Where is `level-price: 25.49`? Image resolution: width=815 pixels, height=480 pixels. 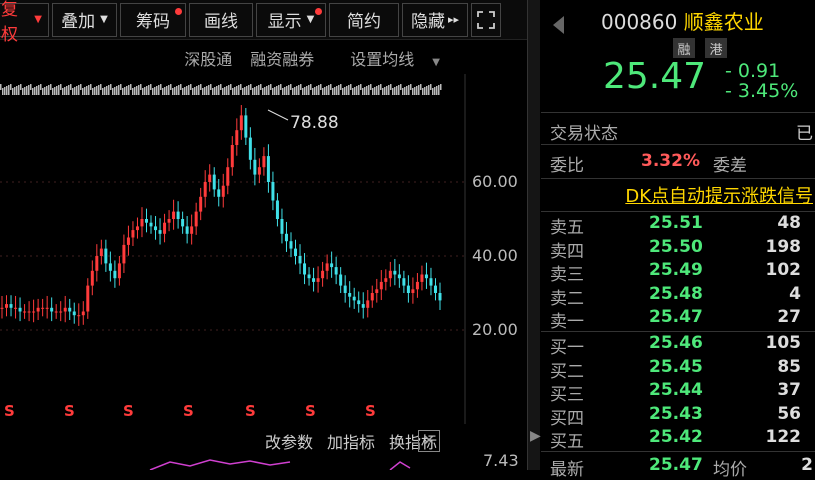
level-price: 25.49 is located at coordinates (676, 270).